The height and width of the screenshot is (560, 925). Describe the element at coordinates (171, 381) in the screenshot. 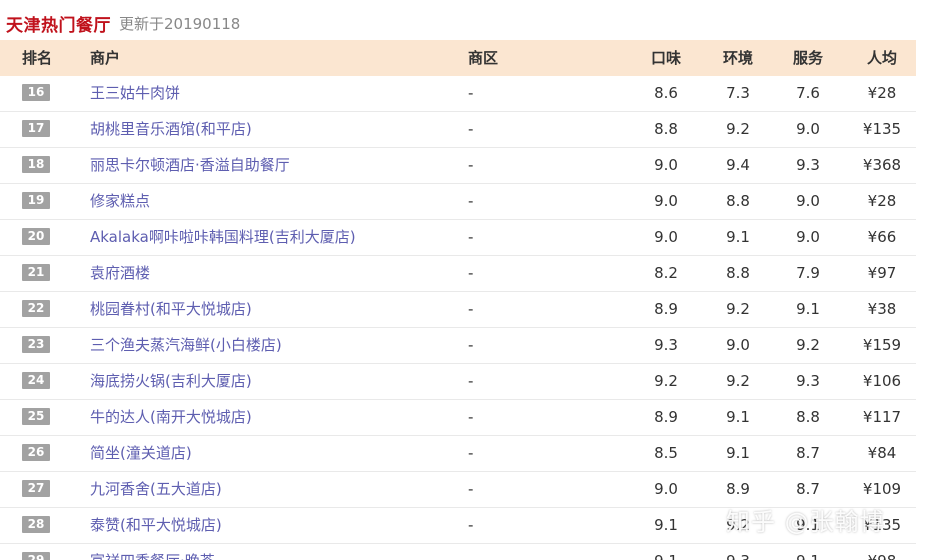

I see `restaurant-link: 海底捞火锅(吉利大厦店)` at that location.